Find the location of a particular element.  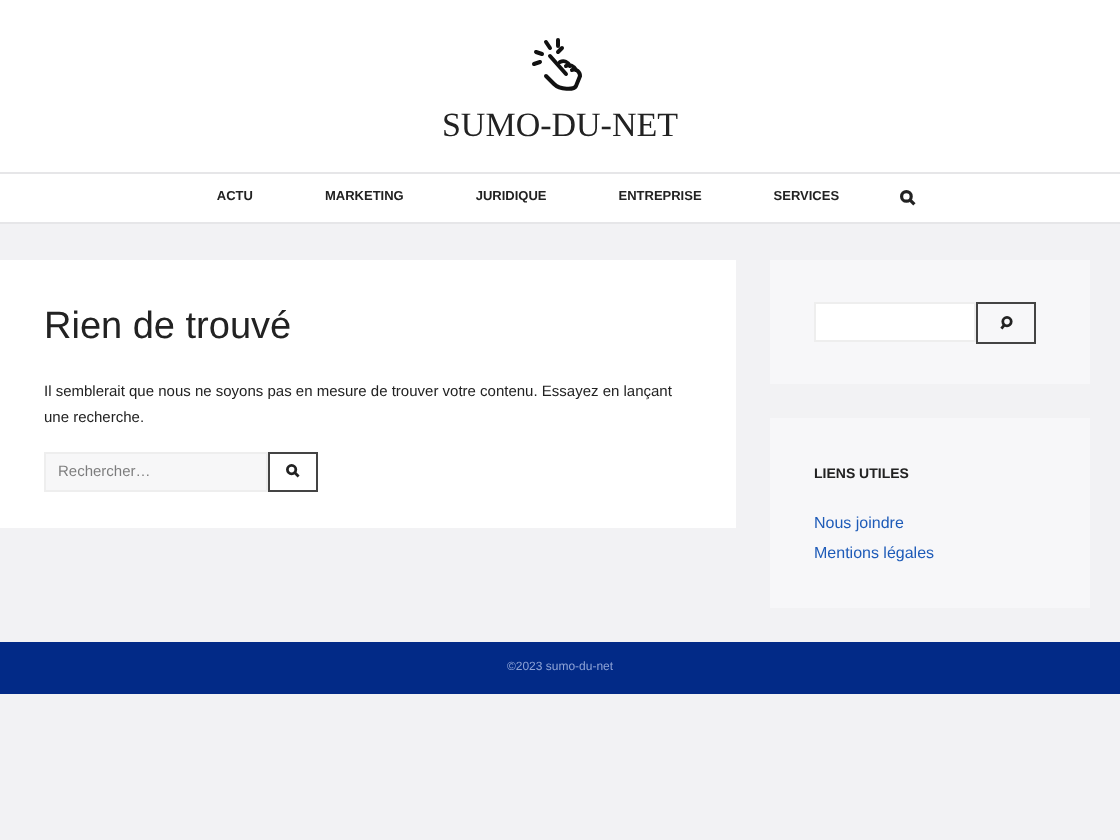

page-heading: Rien de trouvé is located at coordinates (169, 328).